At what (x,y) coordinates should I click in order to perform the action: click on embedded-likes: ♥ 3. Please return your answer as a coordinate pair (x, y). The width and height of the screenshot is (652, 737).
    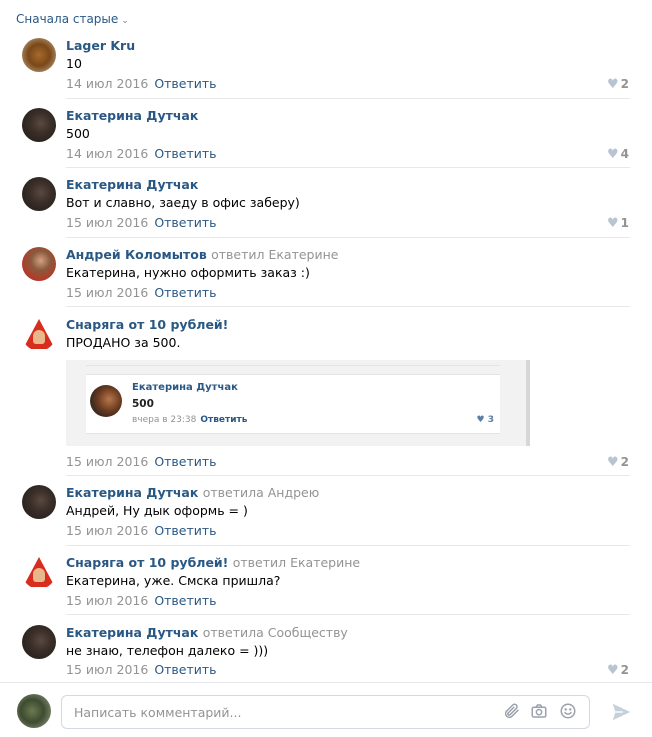
    Looking at the image, I should click on (485, 420).